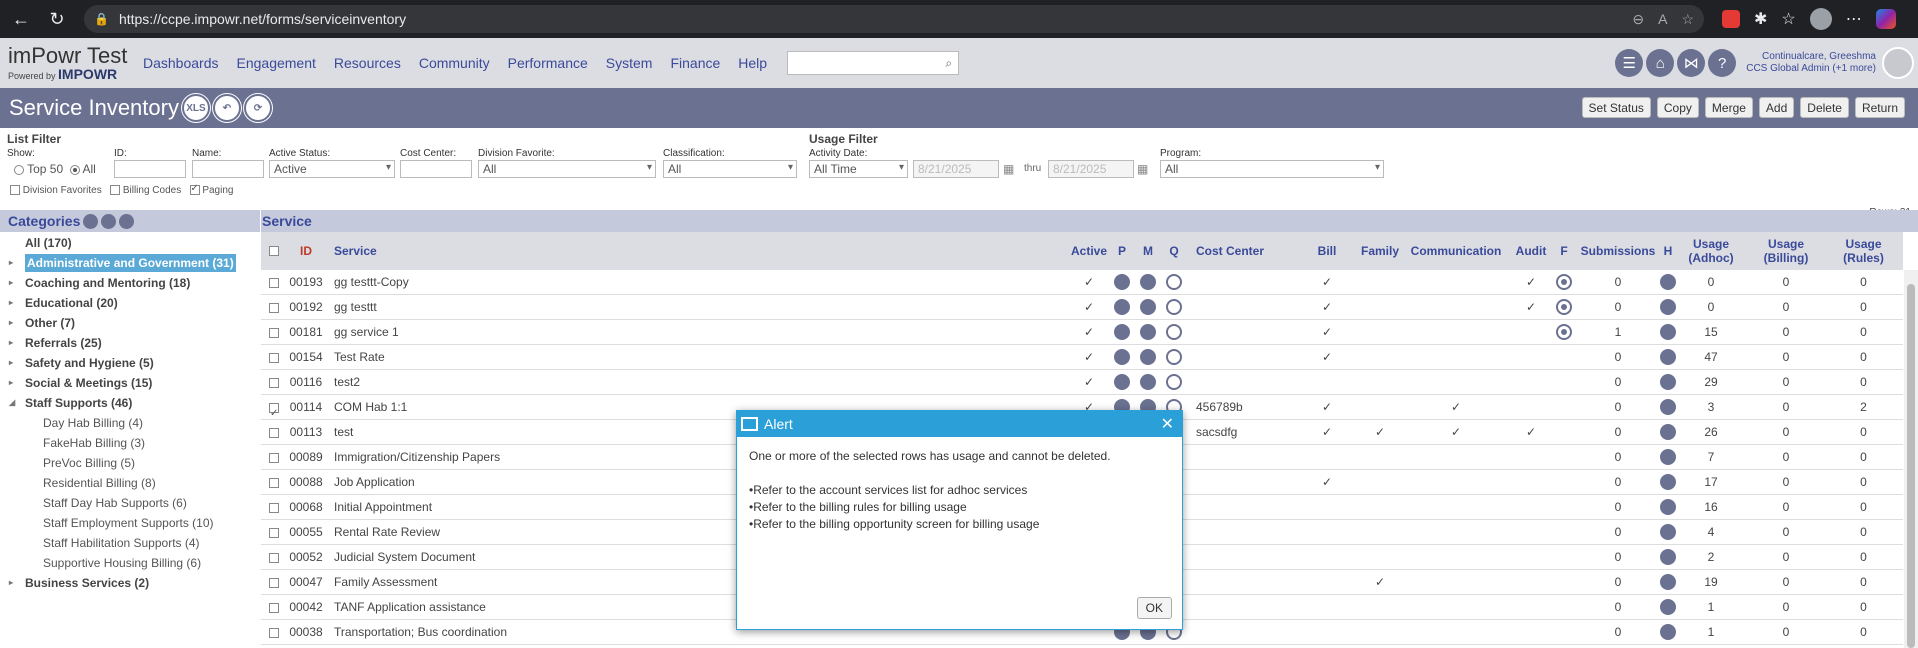 The height and width of the screenshot is (648, 1918). Describe the element at coordinates (130, 503) in the screenshot. I see `subcategory-item: Staff Day Hab Supports (6)` at that location.